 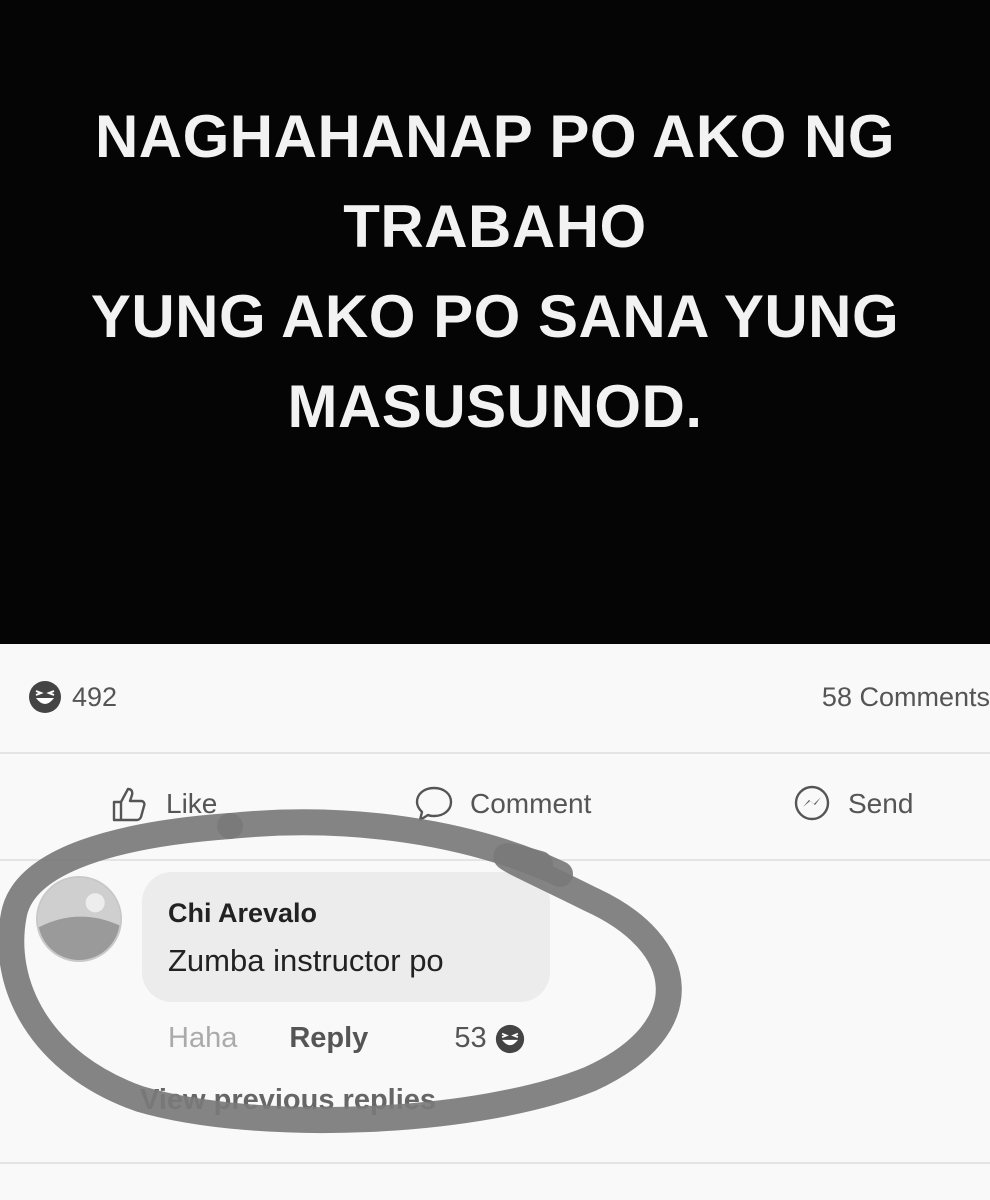 I want to click on reactions-summary: 492, so click(x=72, y=697).